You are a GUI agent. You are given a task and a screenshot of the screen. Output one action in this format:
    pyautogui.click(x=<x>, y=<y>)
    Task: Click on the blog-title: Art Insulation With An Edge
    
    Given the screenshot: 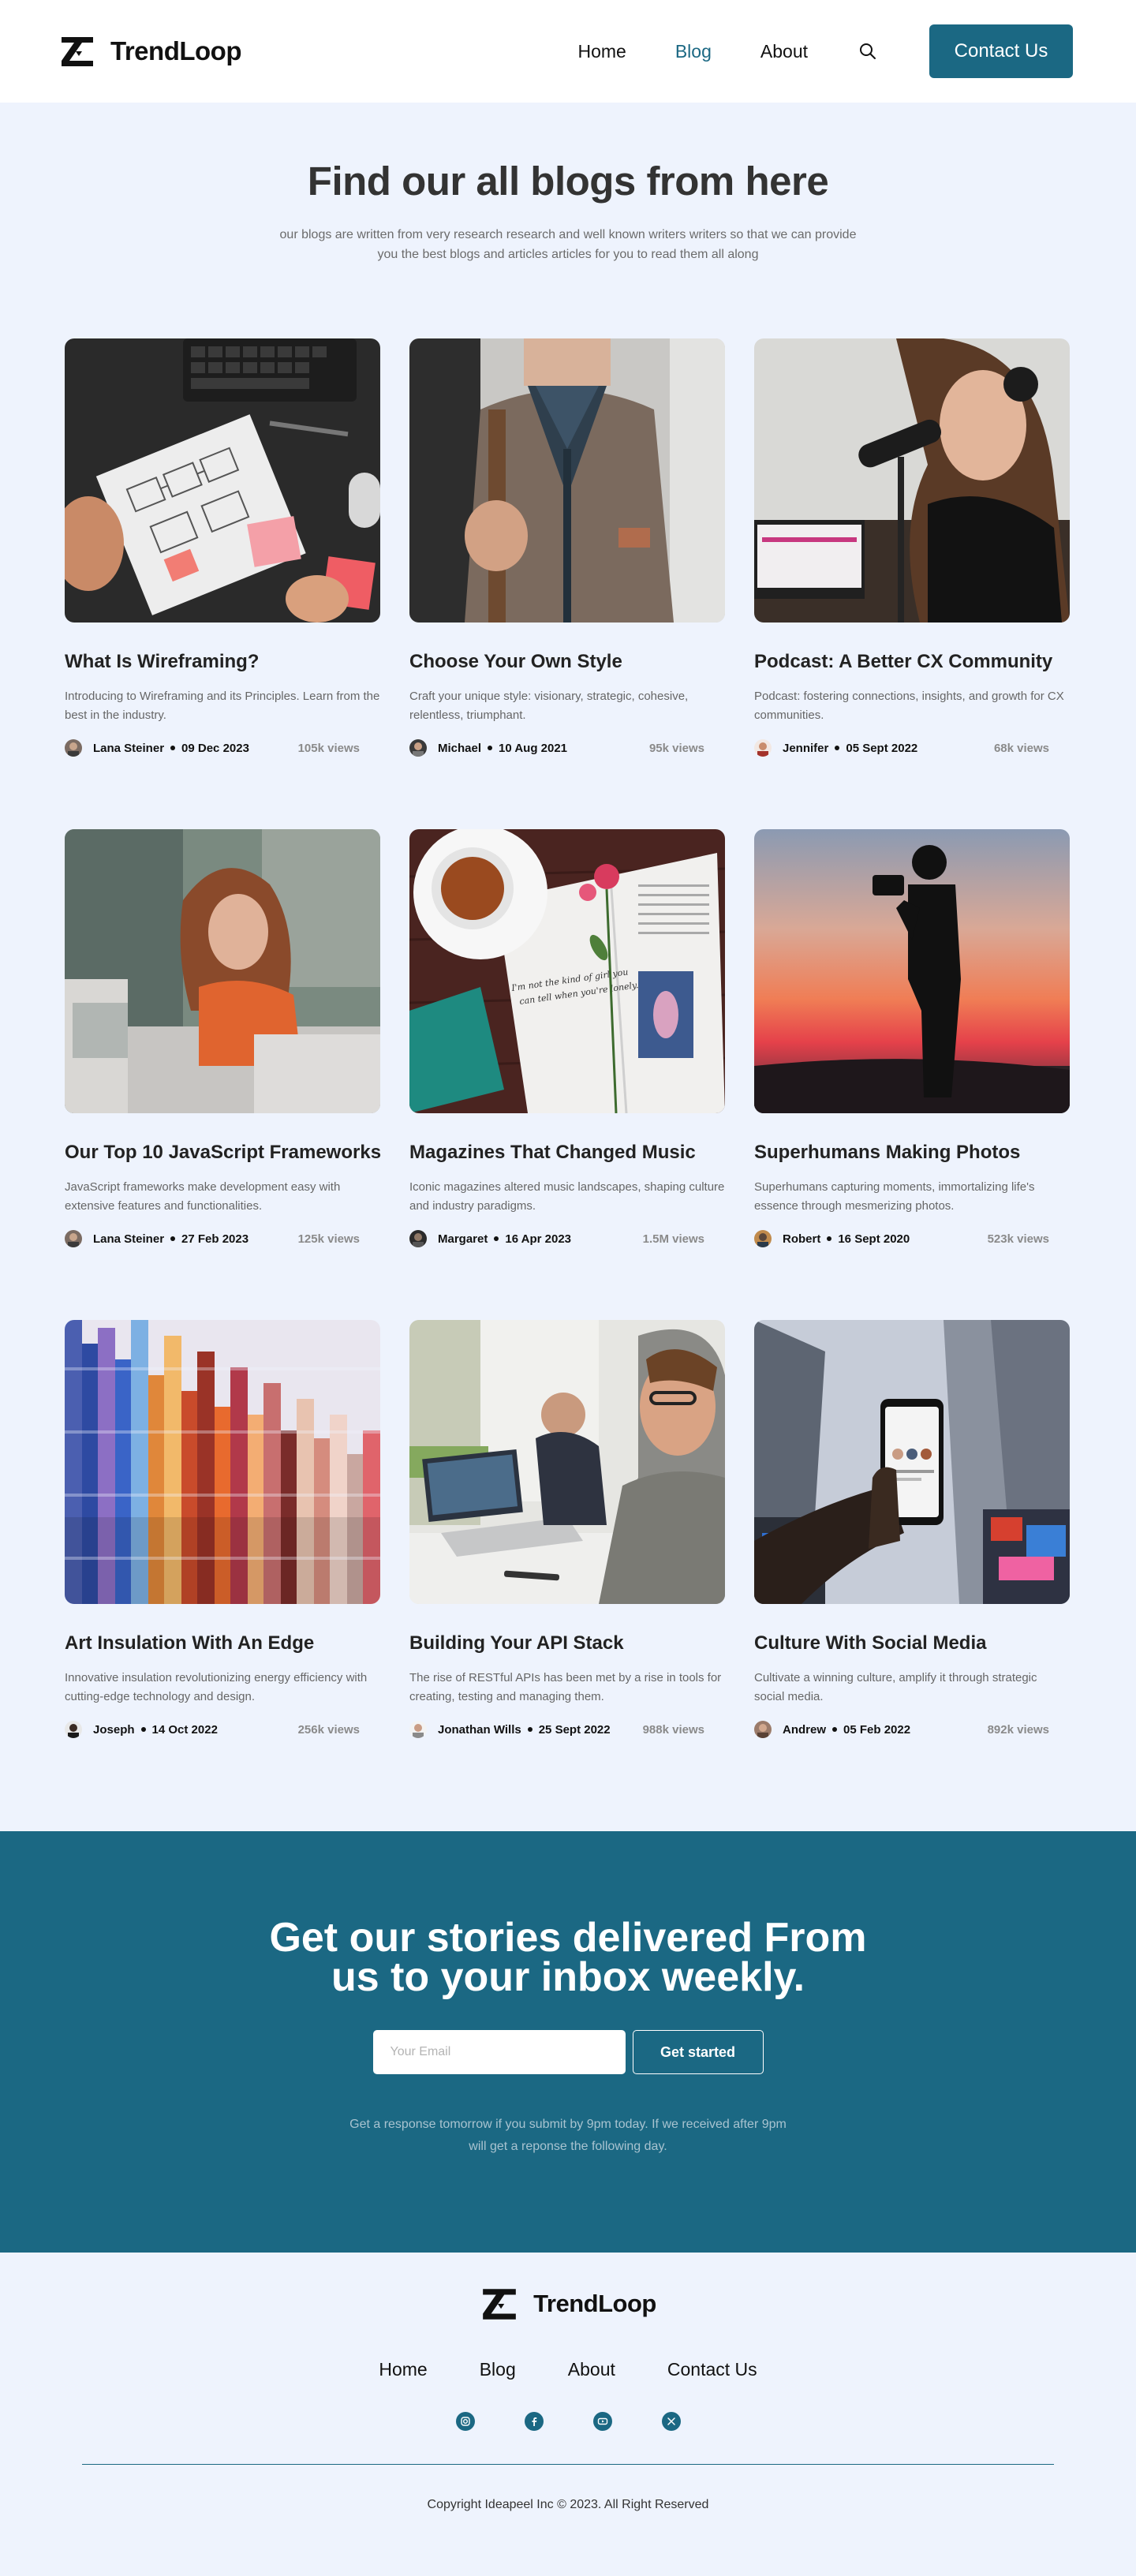 What is the action you would take?
    pyautogui.click(x=222, y=1643)
    